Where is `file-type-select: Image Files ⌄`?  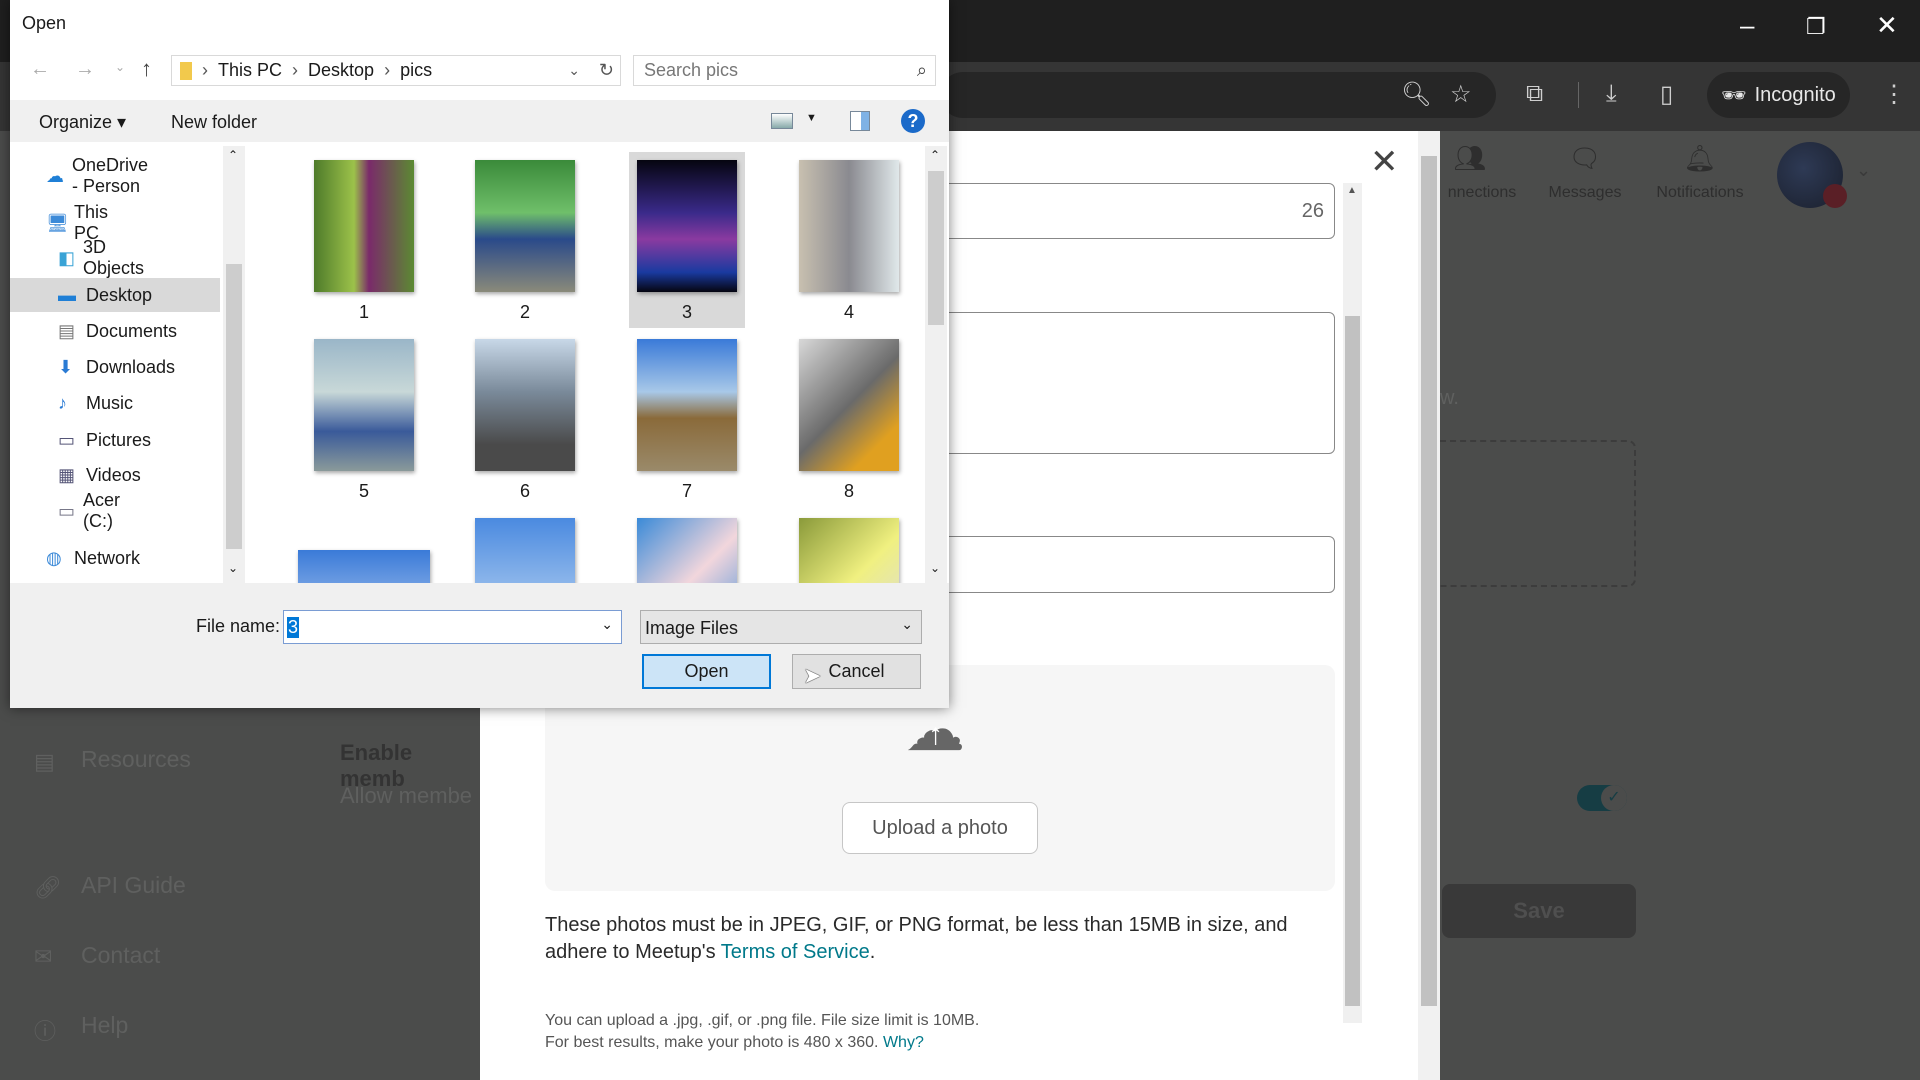
file-type-select: Image Files ⌄ is located at coordinates (781, 627).